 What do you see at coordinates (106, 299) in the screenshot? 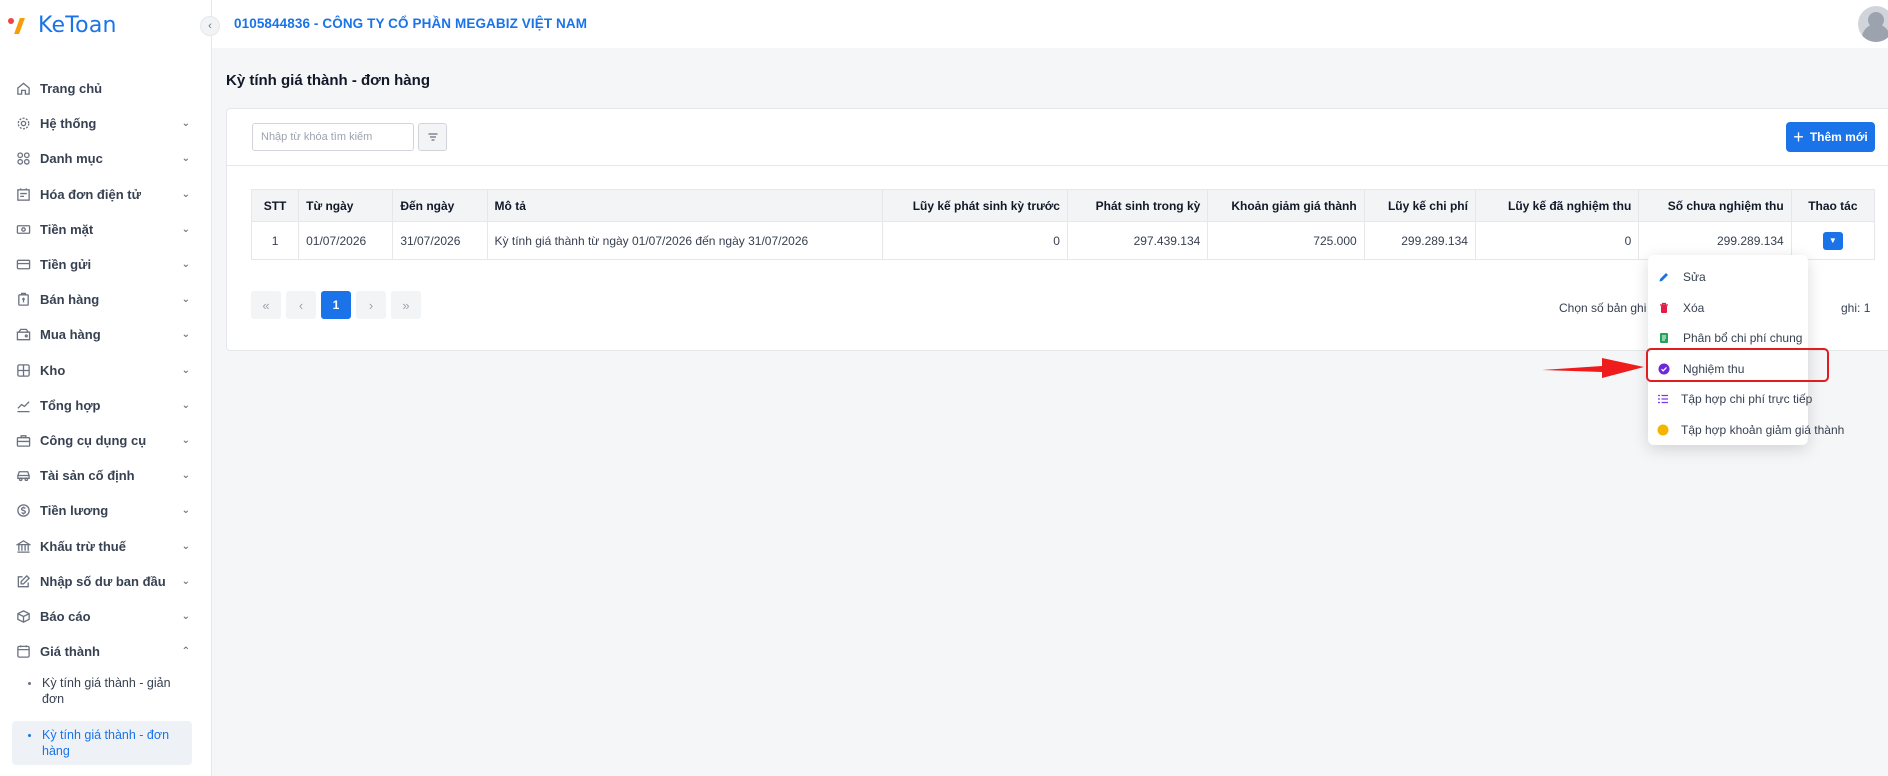
I see `sidebar-item-ban-hang: Bán hàng ⌄` at bounding box center [106, 299].